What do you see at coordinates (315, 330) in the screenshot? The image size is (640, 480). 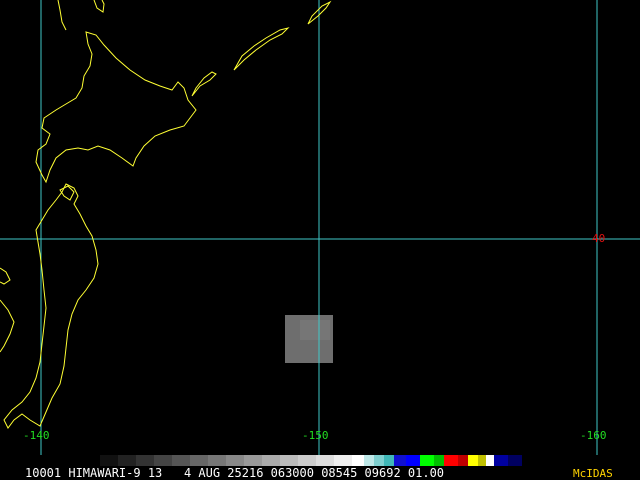 I see `cloud-patch-detail` at bounding box center [315, 330].